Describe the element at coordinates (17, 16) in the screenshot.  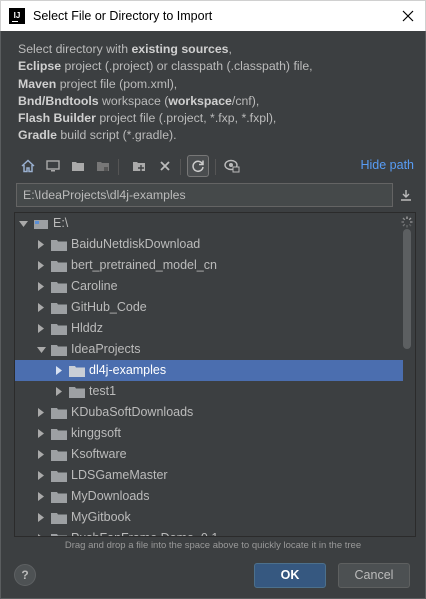
I see `intellij-app-icon: IJ` at that location.